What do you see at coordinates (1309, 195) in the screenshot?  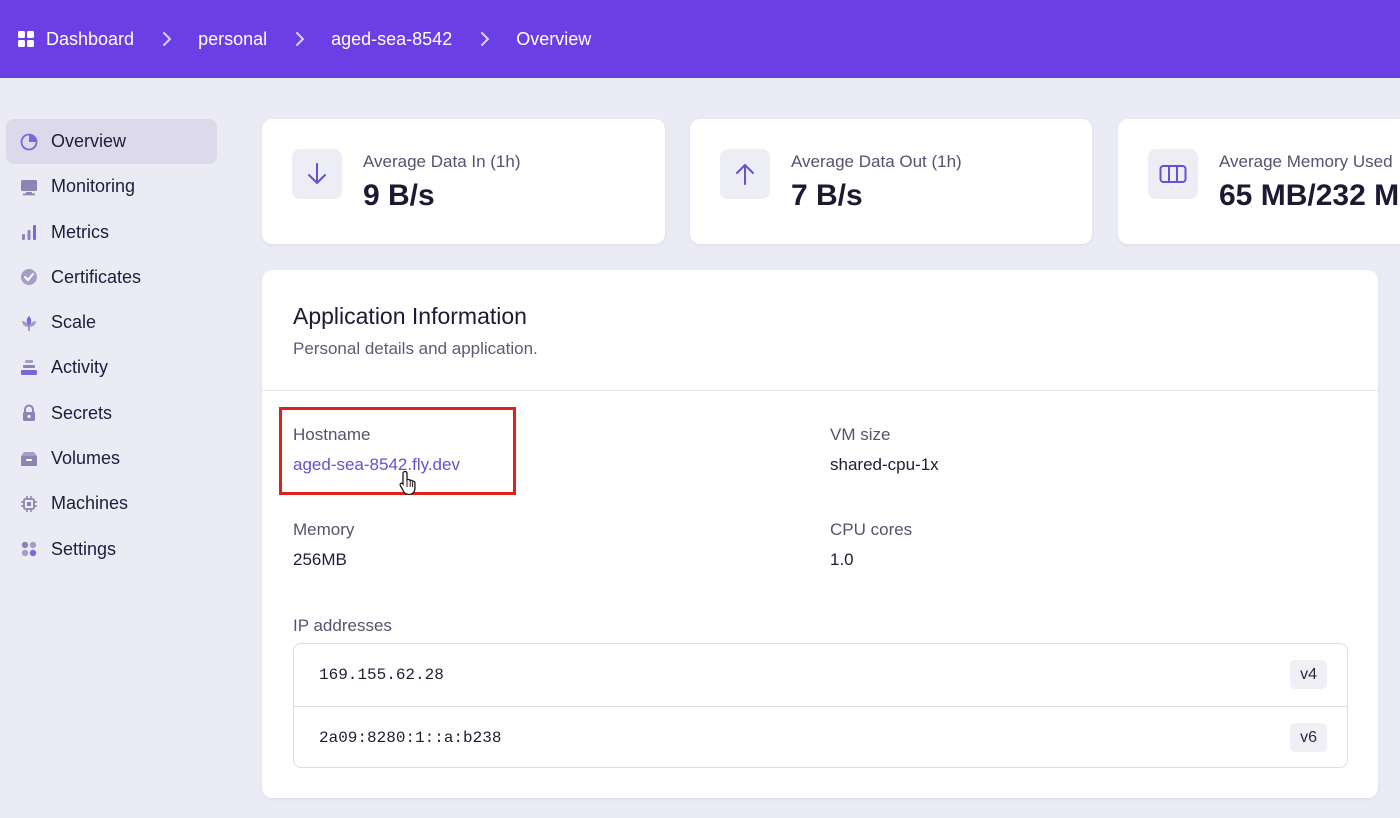 I see `stat-value: 65 MB/232 MB` at bounding box center [1309, 195].